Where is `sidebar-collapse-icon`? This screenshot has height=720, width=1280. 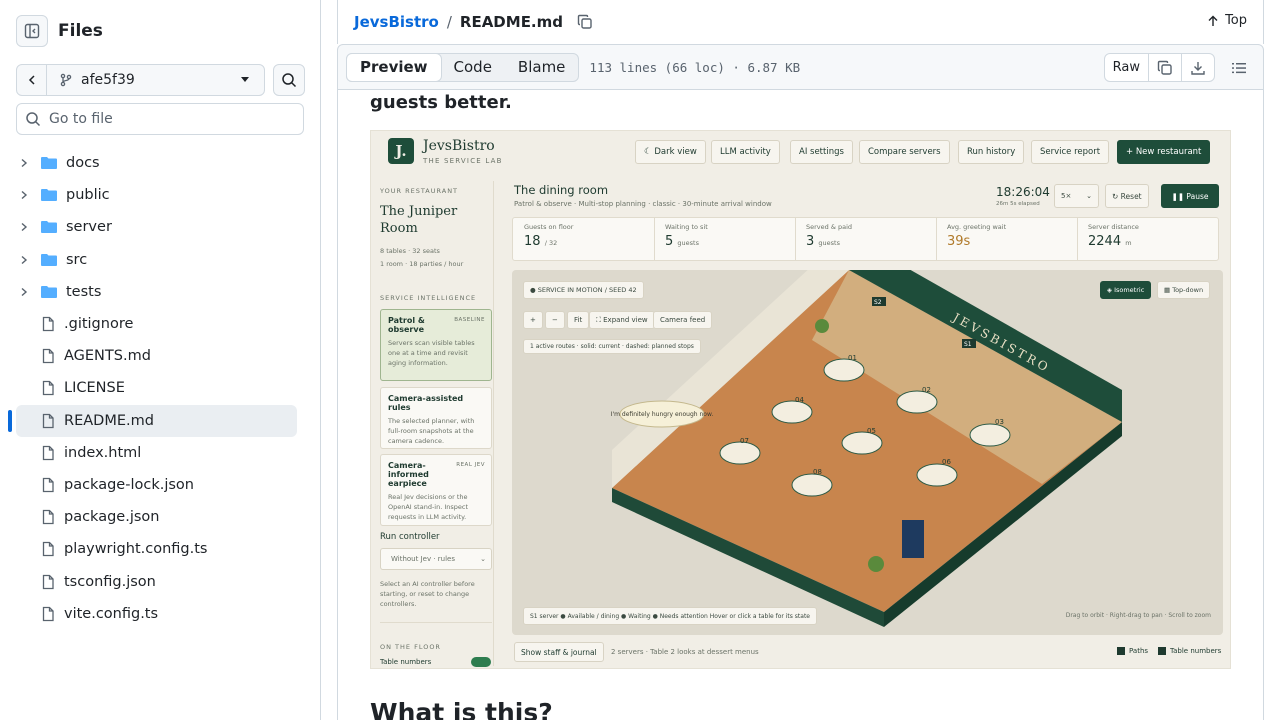
sidebar-collapse-icon is located at coordinates (32, 31).